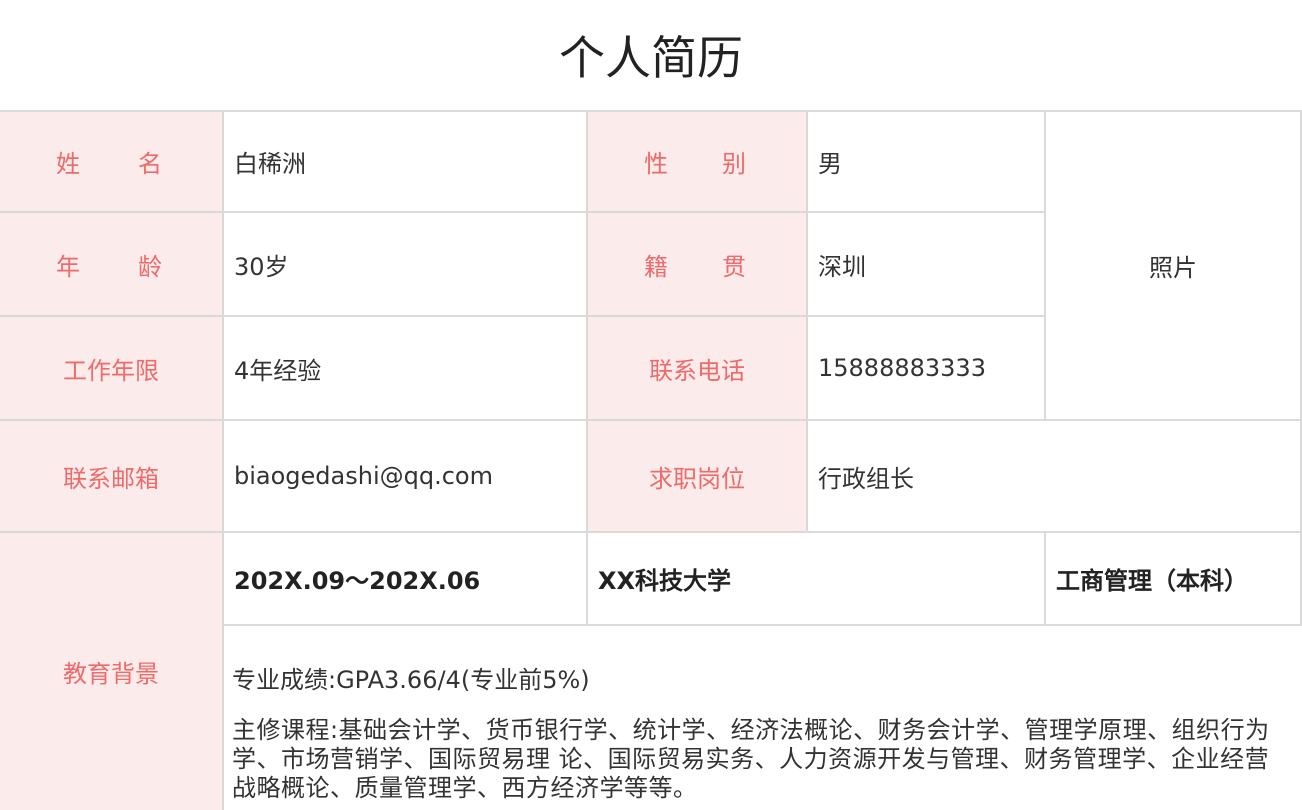 This screenshot has height=810, width=1302. Describe the element at coordinates (927, 369) in the screenshot. I see `value-phone: 15888883333` at that location.